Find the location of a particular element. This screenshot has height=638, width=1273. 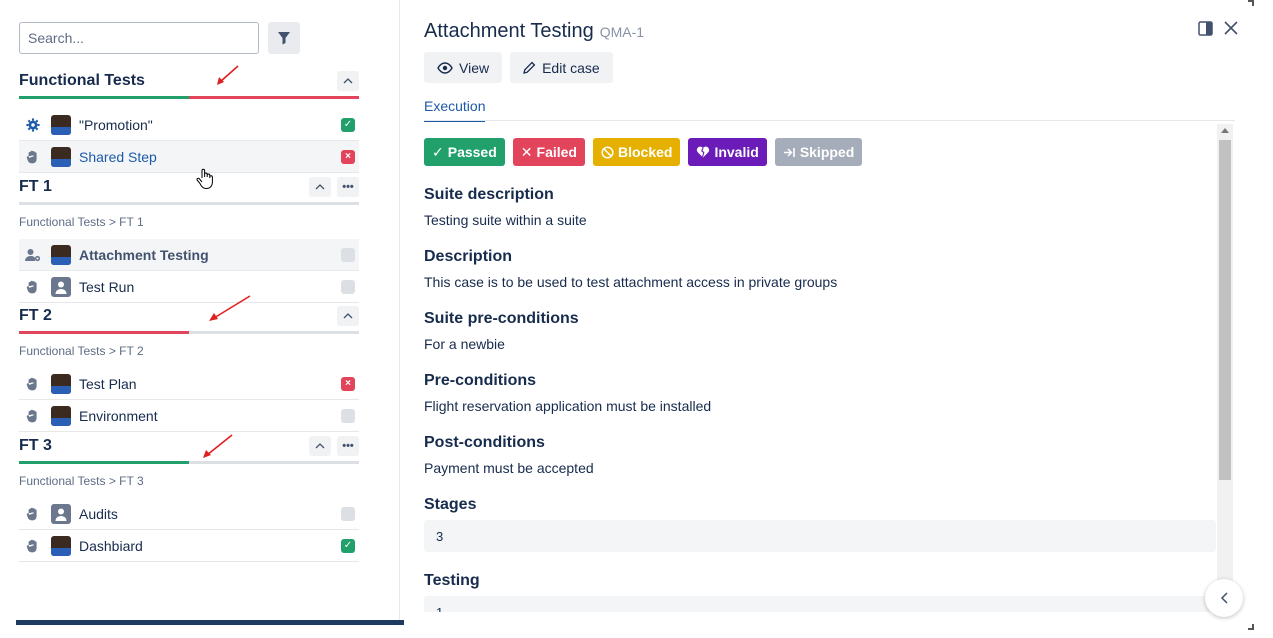

search-row is located at coordinates (159, 38).